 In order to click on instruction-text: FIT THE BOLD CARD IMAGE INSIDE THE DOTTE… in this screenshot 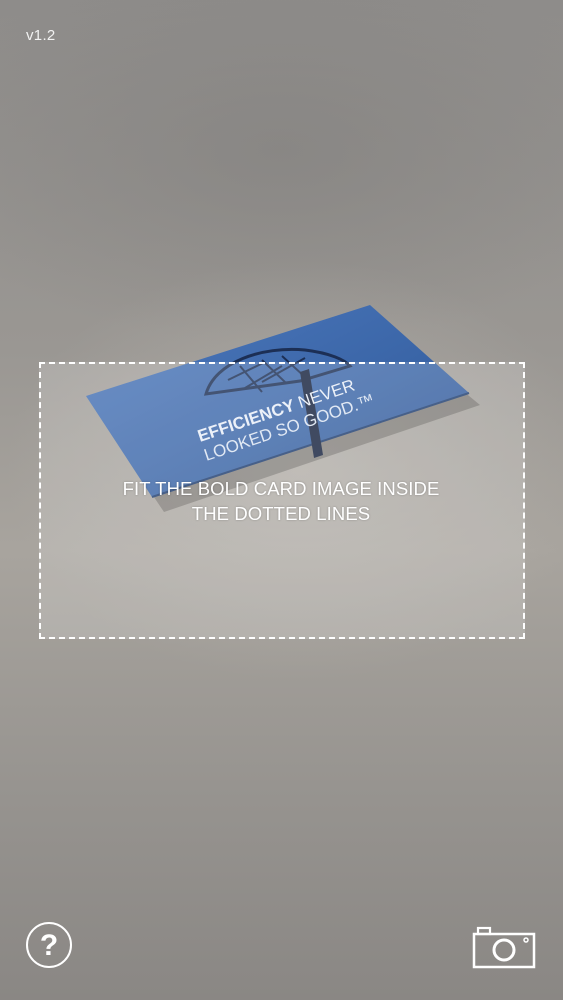, I will do `click(281, 501)`.